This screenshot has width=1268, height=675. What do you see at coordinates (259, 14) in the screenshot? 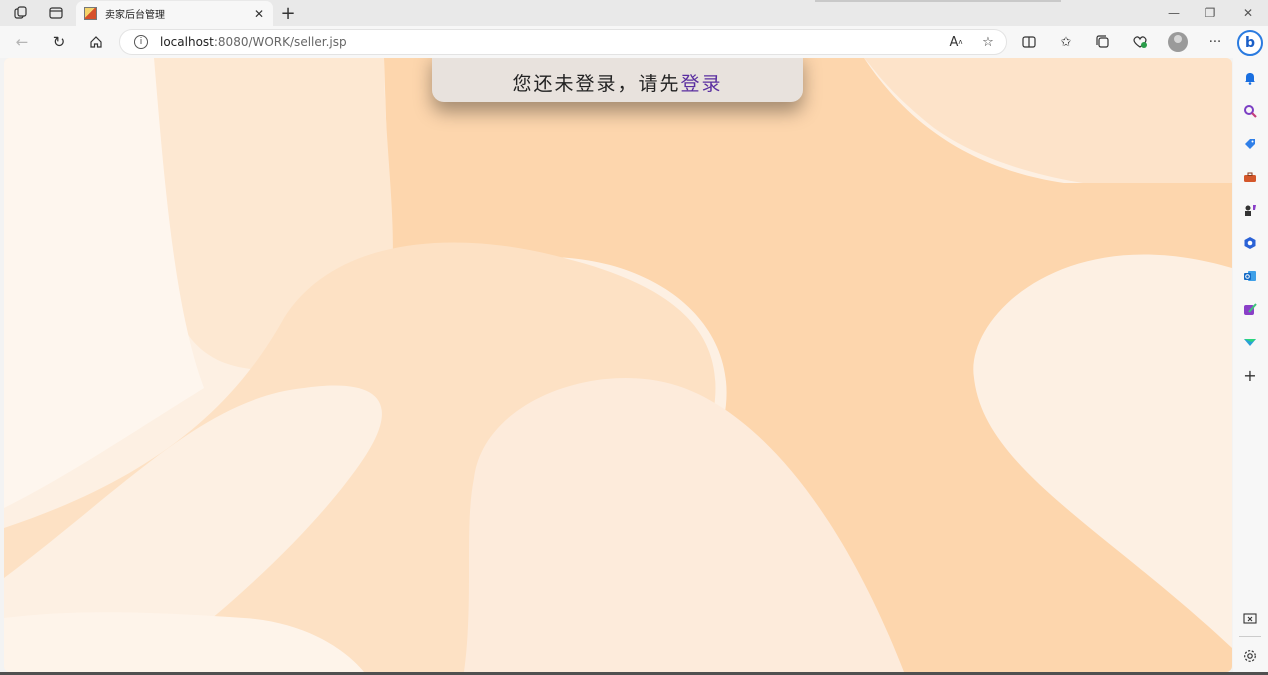
I see `close-tab-icon: ✕` at bounding box center [259, 14].